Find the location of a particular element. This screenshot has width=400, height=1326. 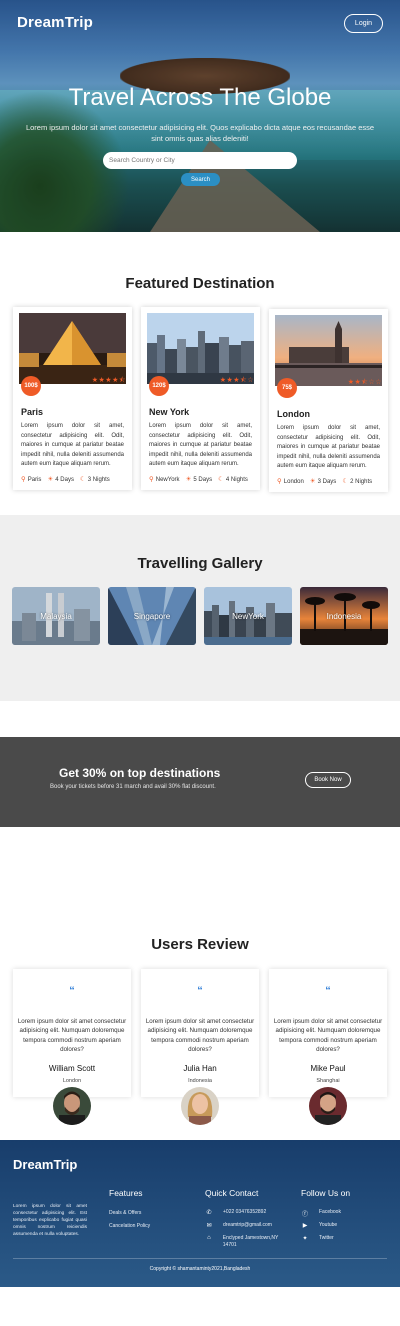

reviewer-name: William Scott is located at coordinates (72, 1068).